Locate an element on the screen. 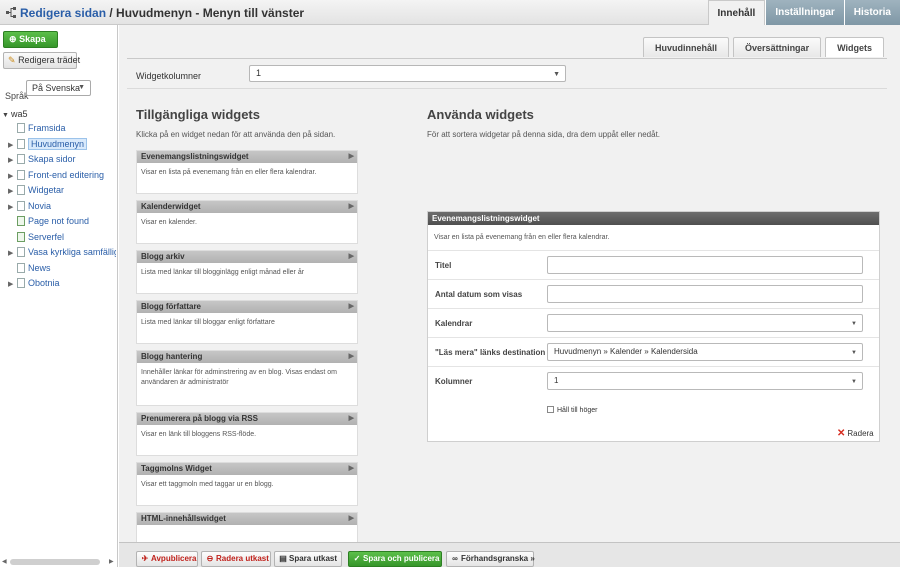  language-select: På Svenska ▼ is located at coordinates (58, 88).